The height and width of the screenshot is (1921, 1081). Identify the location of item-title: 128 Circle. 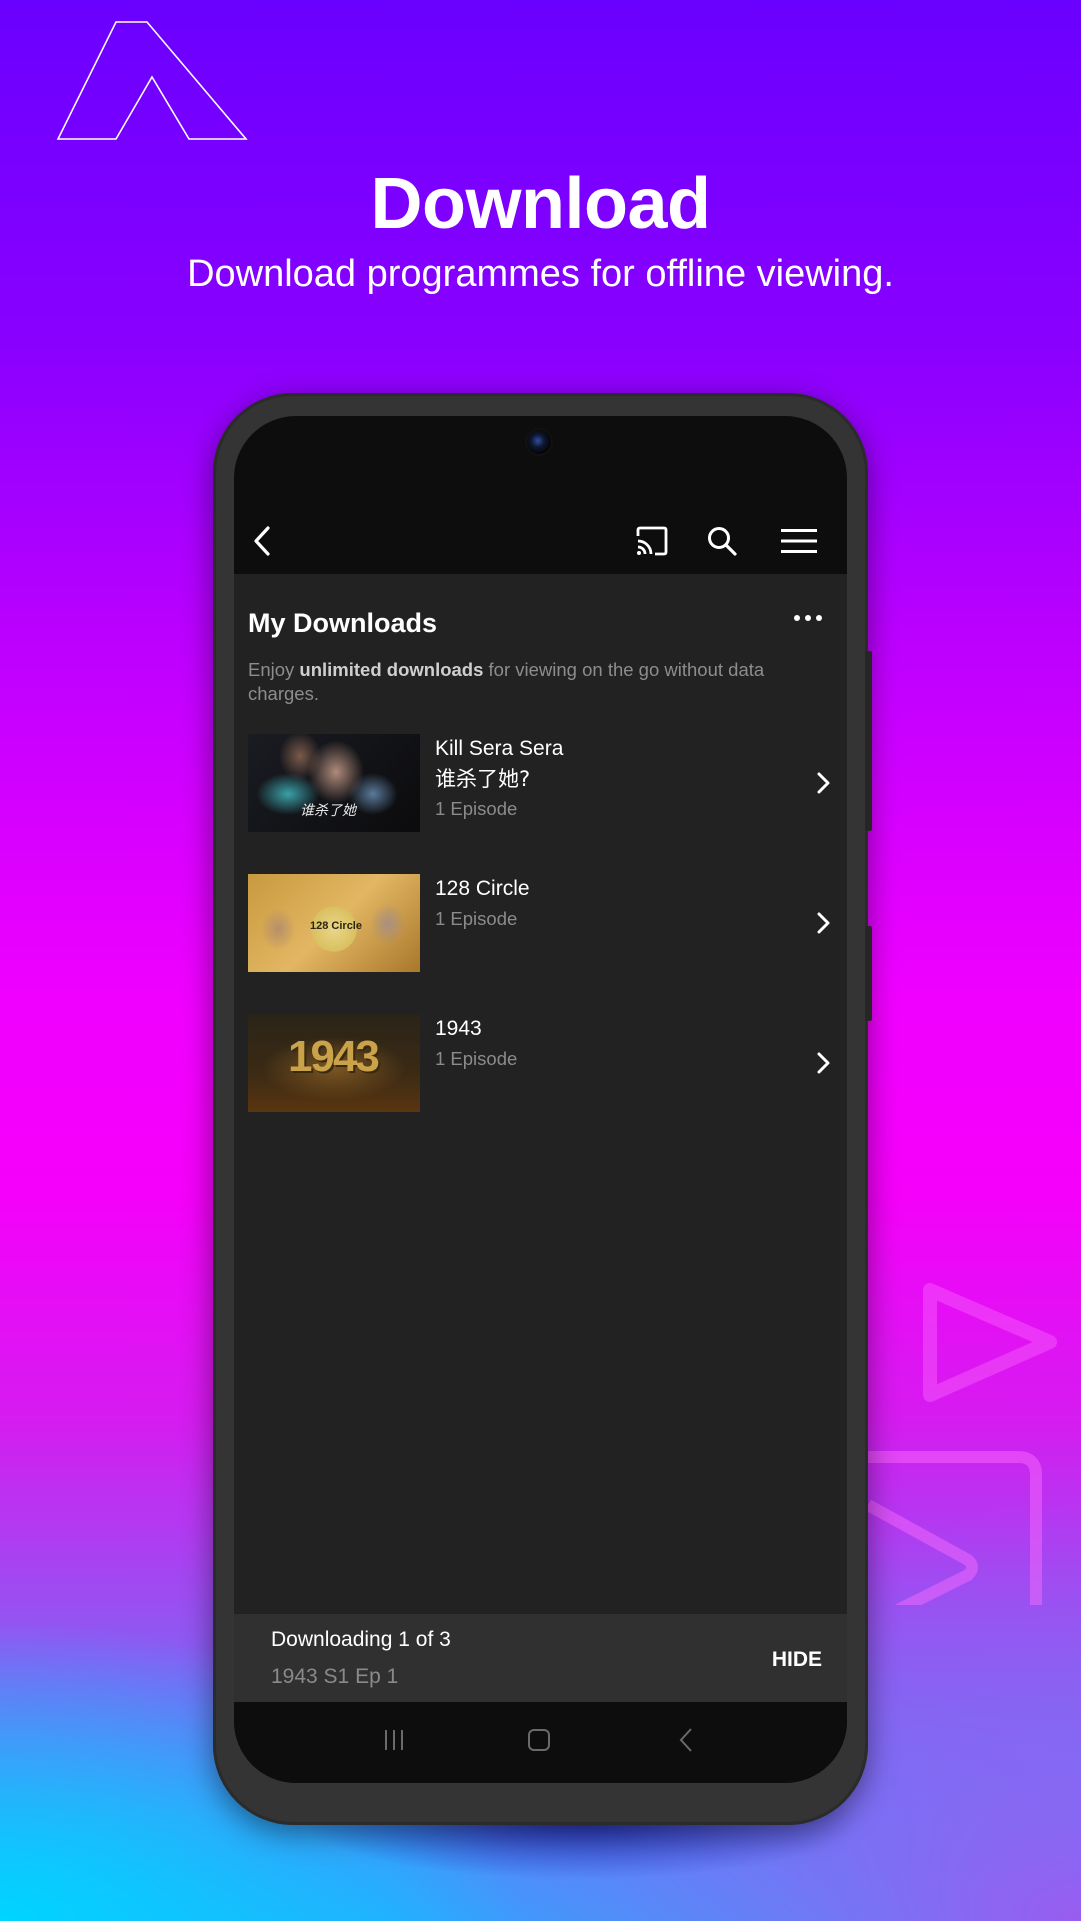
(482, 888).